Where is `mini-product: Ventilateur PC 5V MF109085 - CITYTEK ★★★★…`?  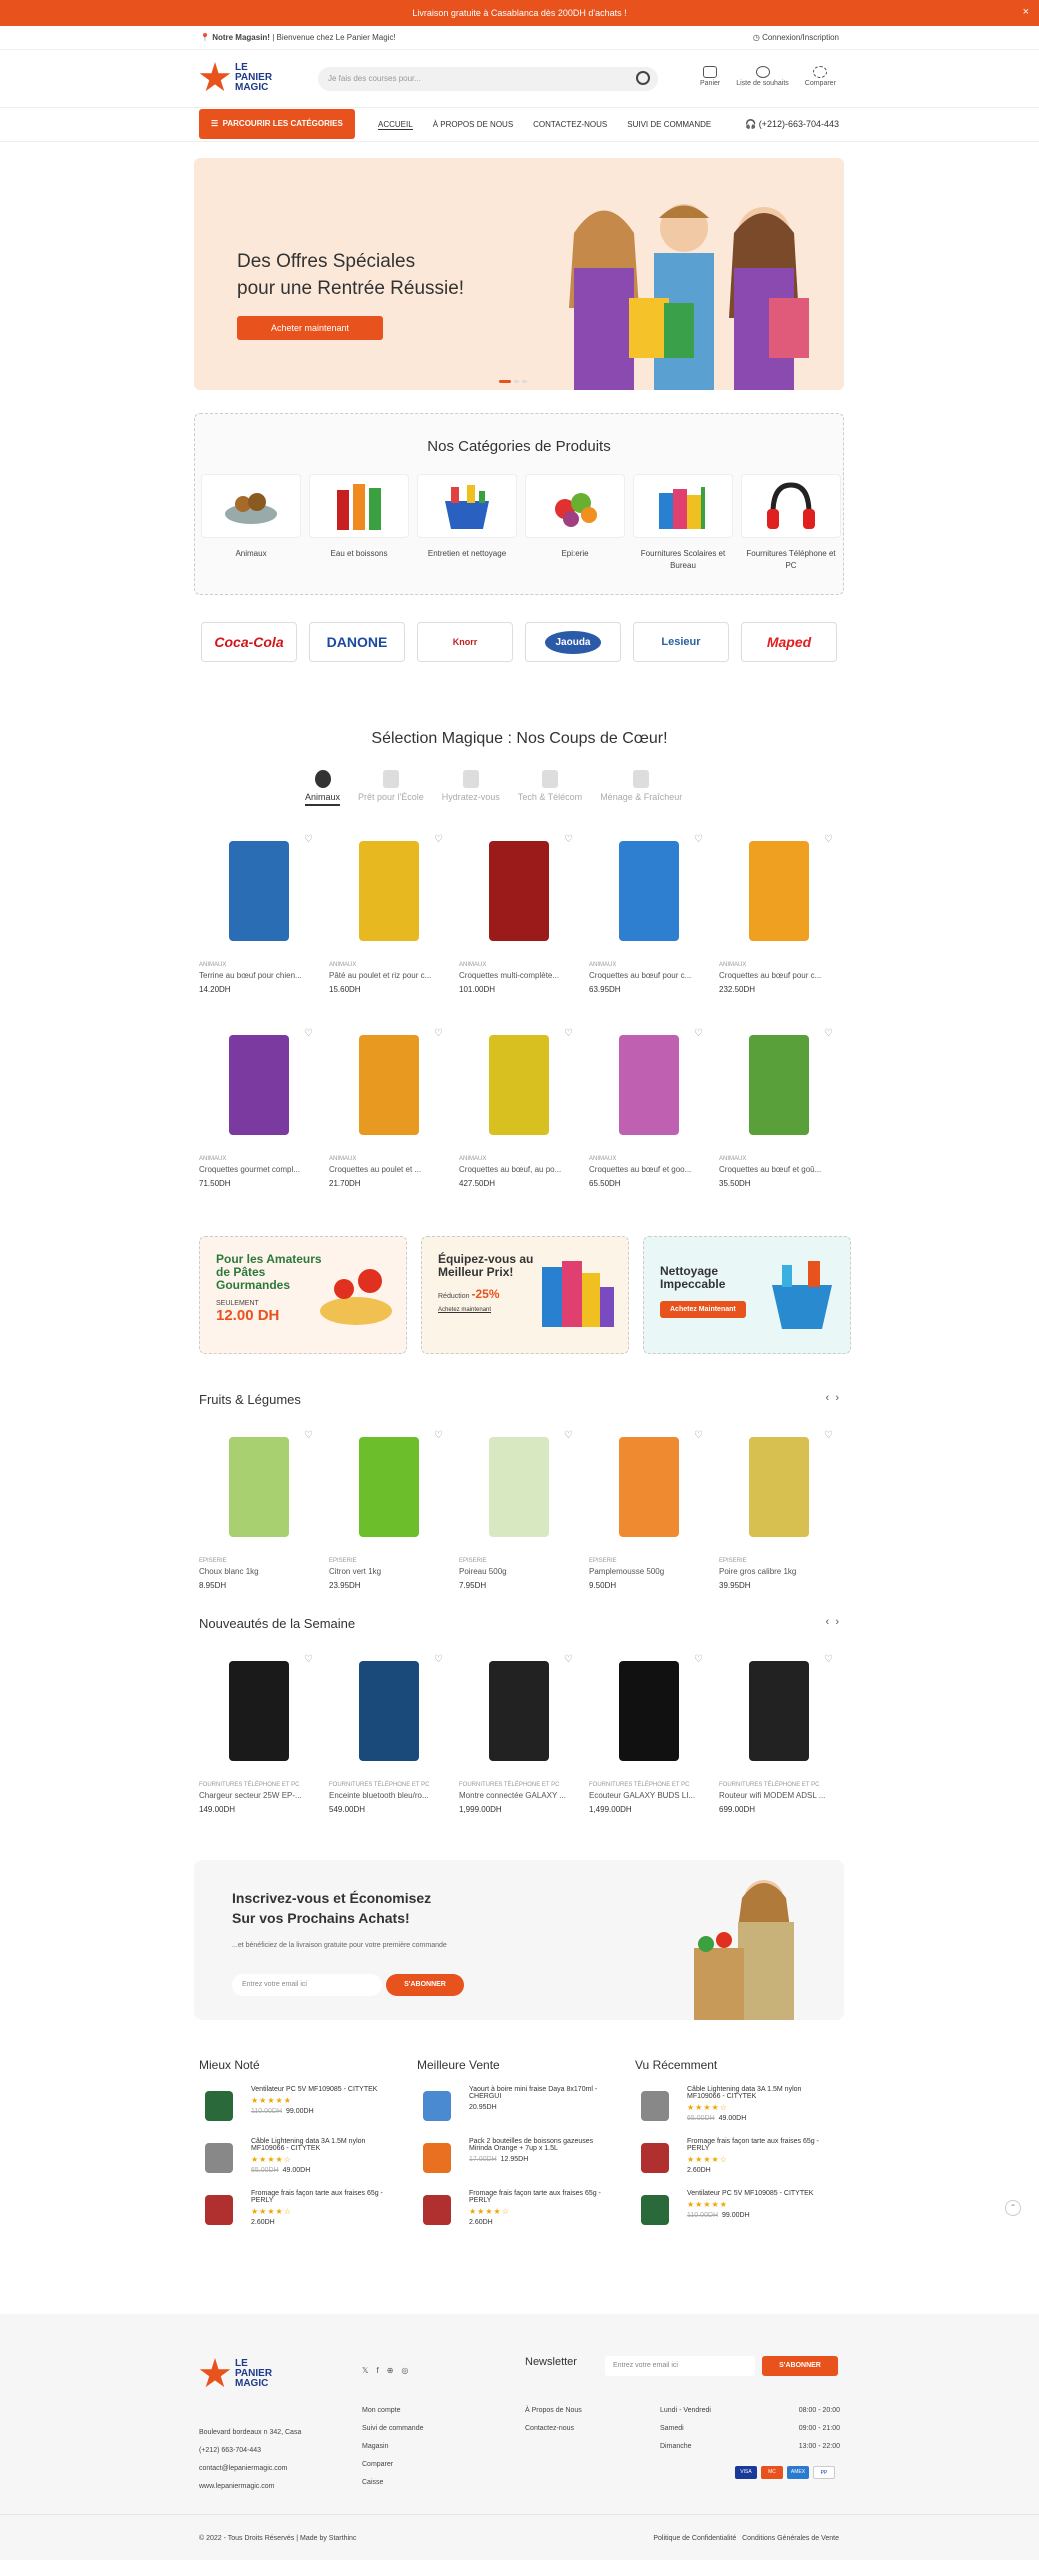
mini-product: Ventilateur PC 5V MF109085 - CITYTEK ★★★★… is located at coordinates (299, 2106).